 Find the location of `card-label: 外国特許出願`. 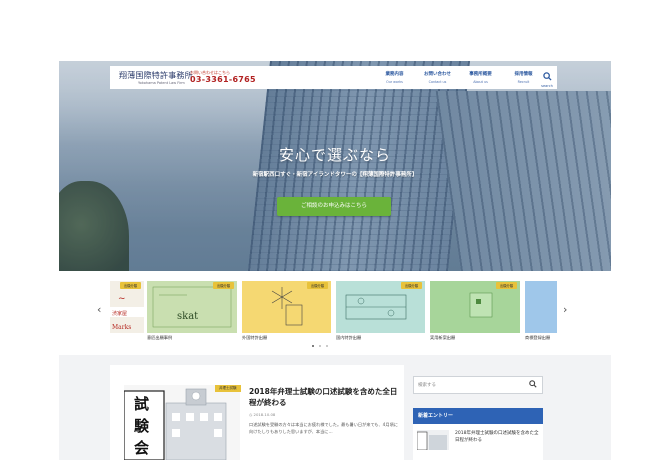

card-label: 外国特許出願 is located at coordinates (254, 338).